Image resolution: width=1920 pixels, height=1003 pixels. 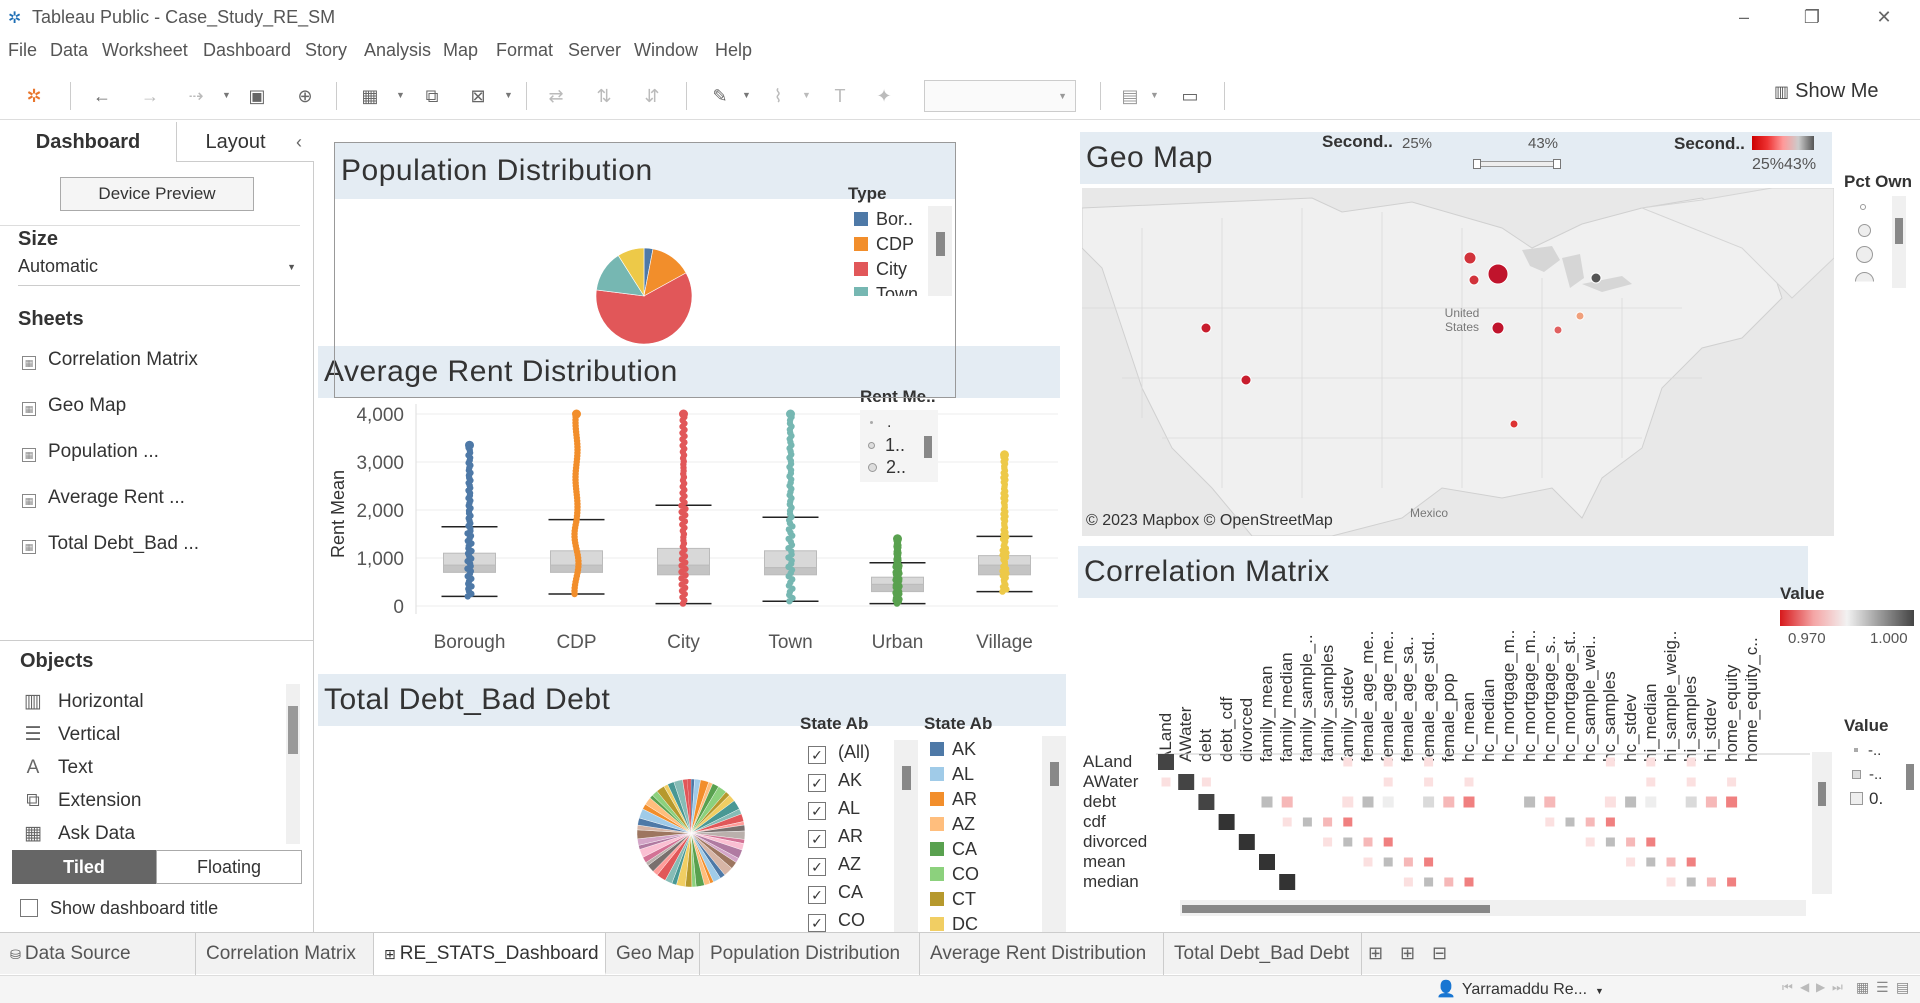 I want to click on user-menu: 👤 Yarramaddu Re... ▼, so click(x=1520, y=991).